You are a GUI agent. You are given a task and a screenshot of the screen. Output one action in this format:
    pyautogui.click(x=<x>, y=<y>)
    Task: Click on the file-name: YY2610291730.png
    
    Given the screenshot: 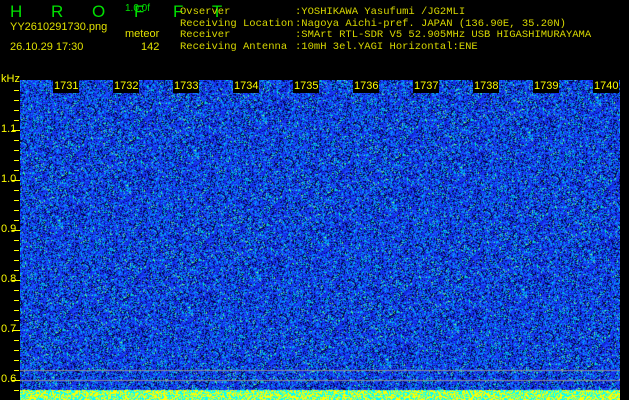 What is the action you would take?
    pyautogui.click(x=59, y=27)
    